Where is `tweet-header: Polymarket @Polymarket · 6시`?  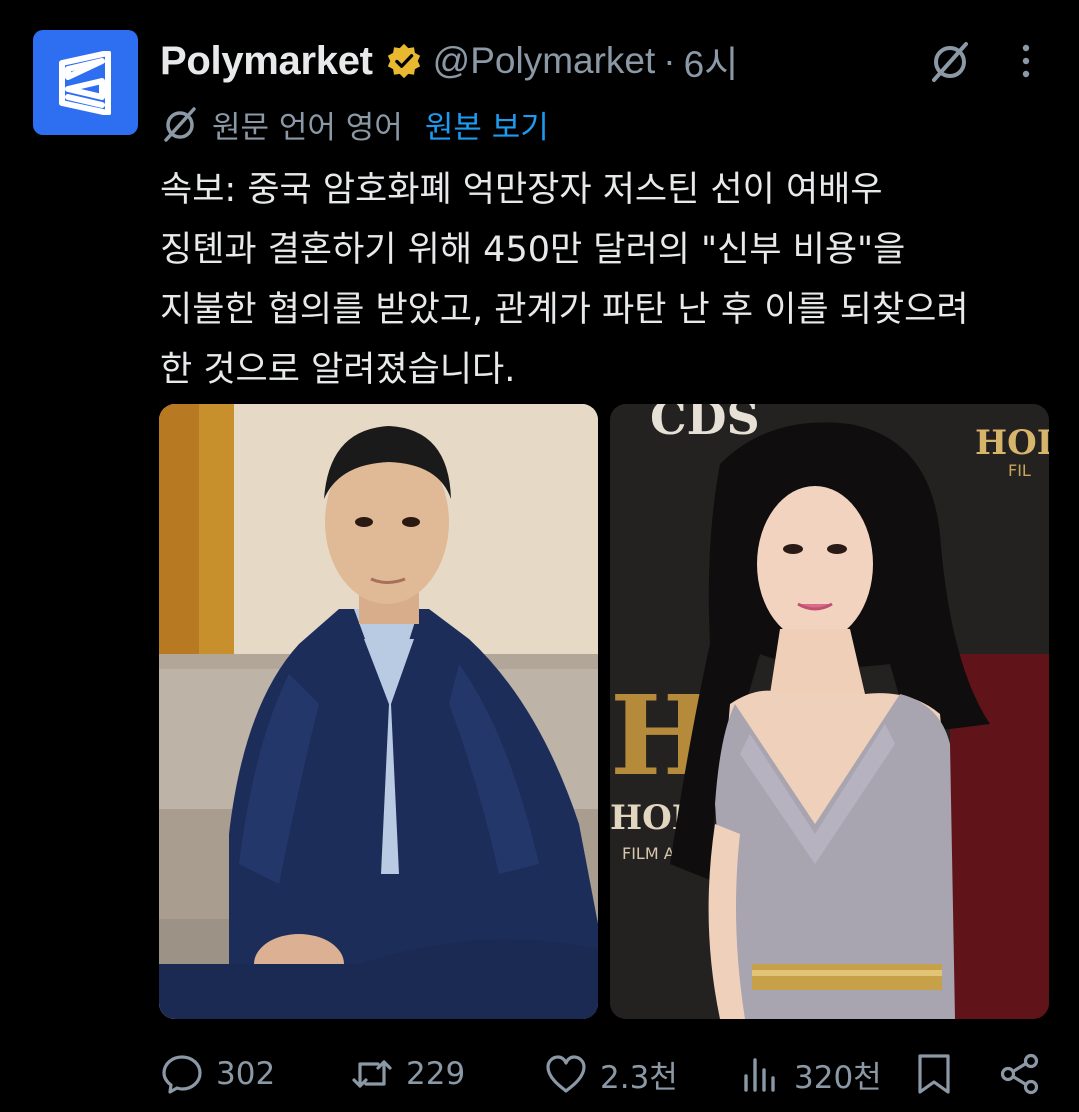 tweet-header: Polymarket @Polymarket · 6시 is located at coordinates (449, 61).